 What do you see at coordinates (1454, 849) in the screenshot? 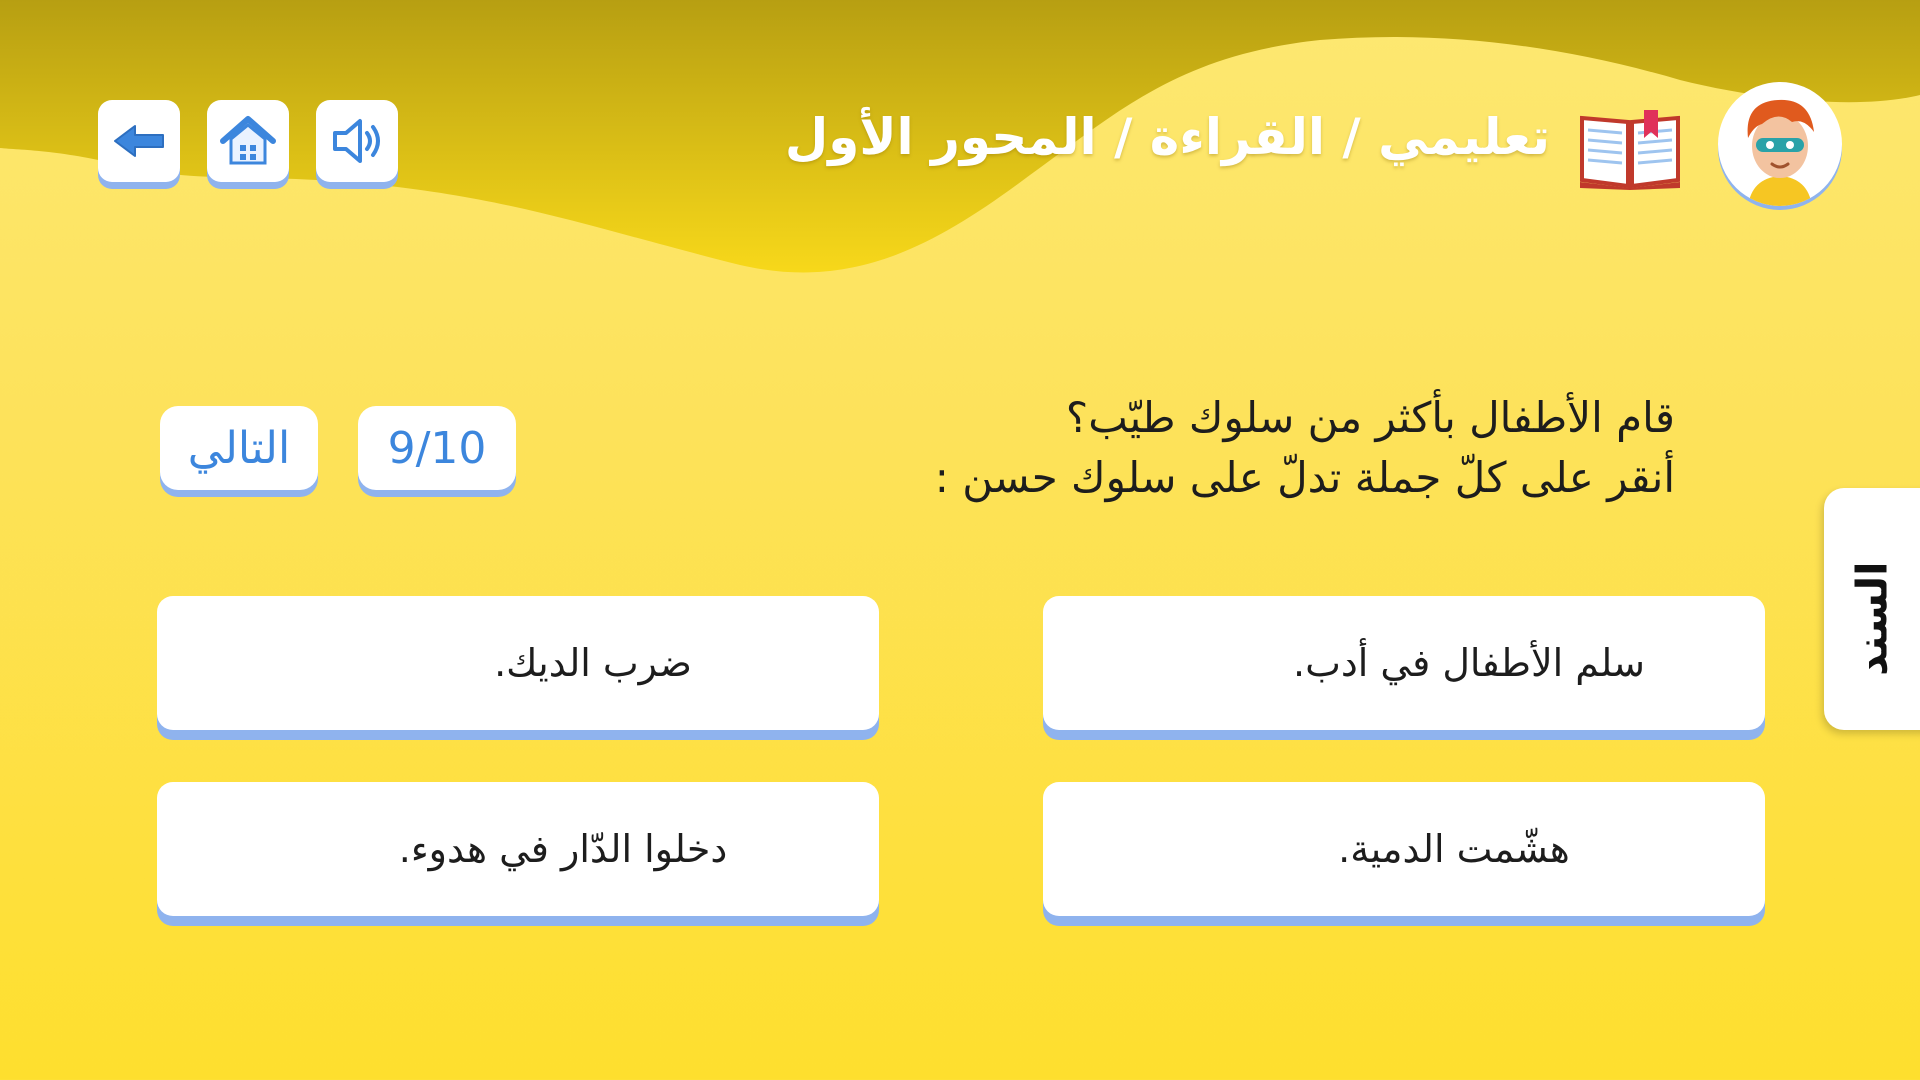
I see `choice-label: هشّمت الدمية.` at bounding box center [1454, 849].